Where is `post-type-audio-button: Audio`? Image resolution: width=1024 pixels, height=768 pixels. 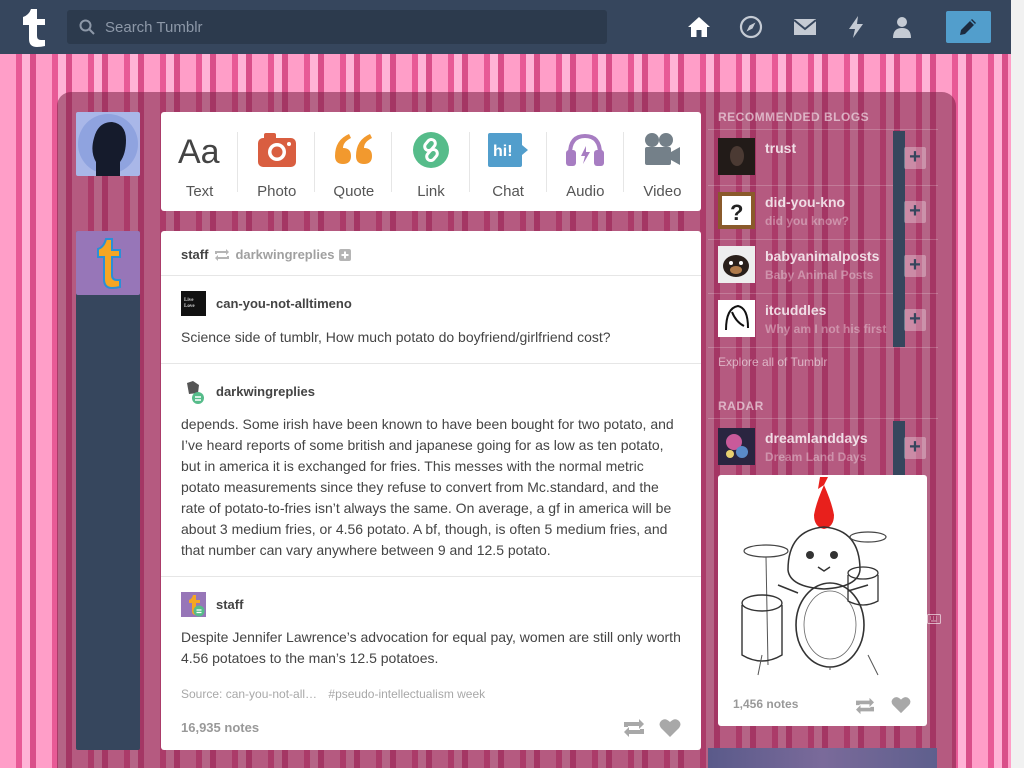 post-type-audio-button: Audio is located at coordinates (585, 161).